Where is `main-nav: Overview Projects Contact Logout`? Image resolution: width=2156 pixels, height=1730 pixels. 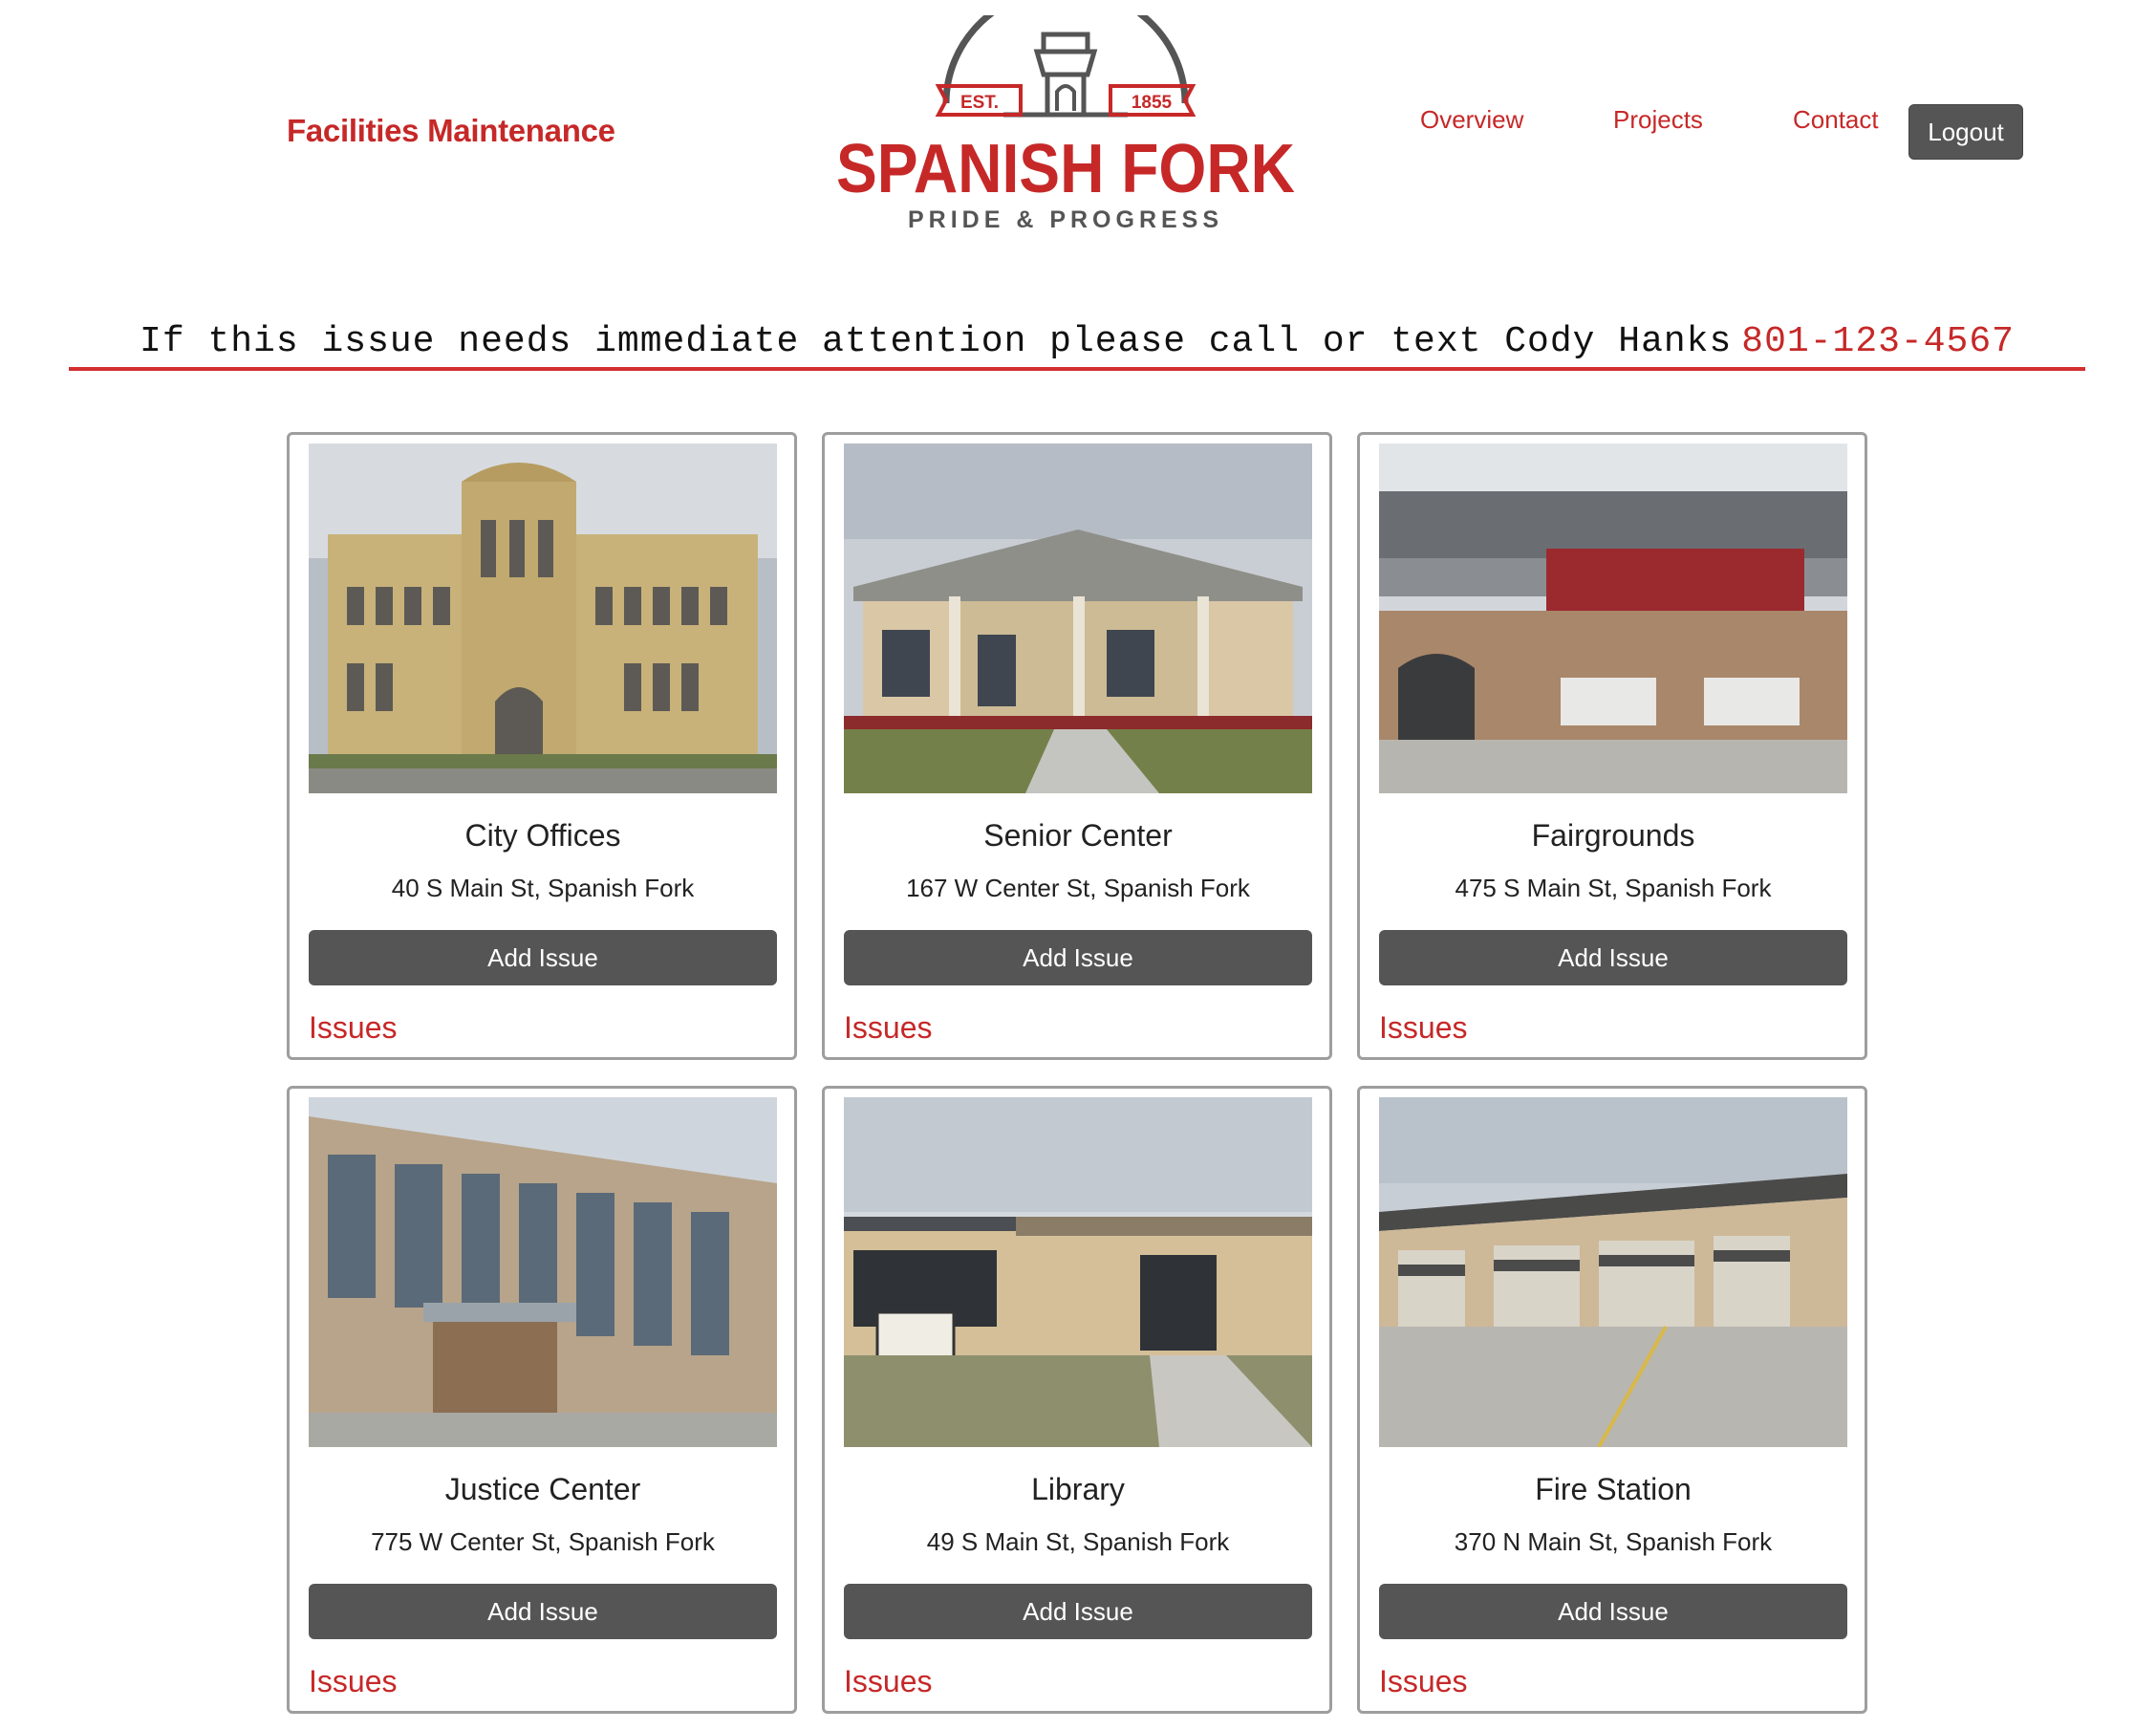
main-nav: Overview Projects Contact Logout is located at coordinates (1078, 133).